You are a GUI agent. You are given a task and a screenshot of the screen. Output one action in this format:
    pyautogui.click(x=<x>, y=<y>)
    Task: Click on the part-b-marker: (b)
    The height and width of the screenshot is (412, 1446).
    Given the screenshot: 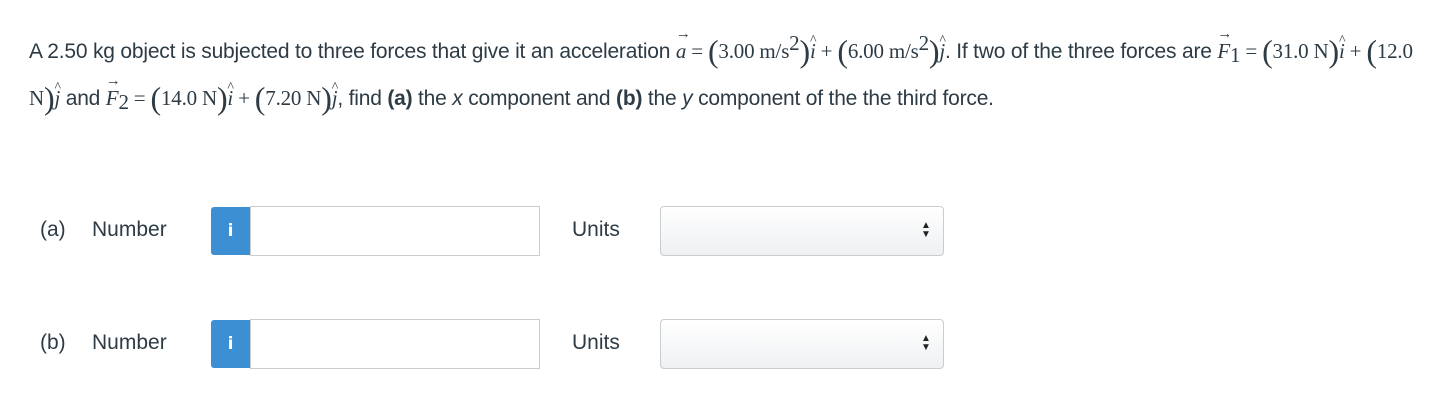 What is the action you would take?
    pyautogui.click(x=629, y=98)
    